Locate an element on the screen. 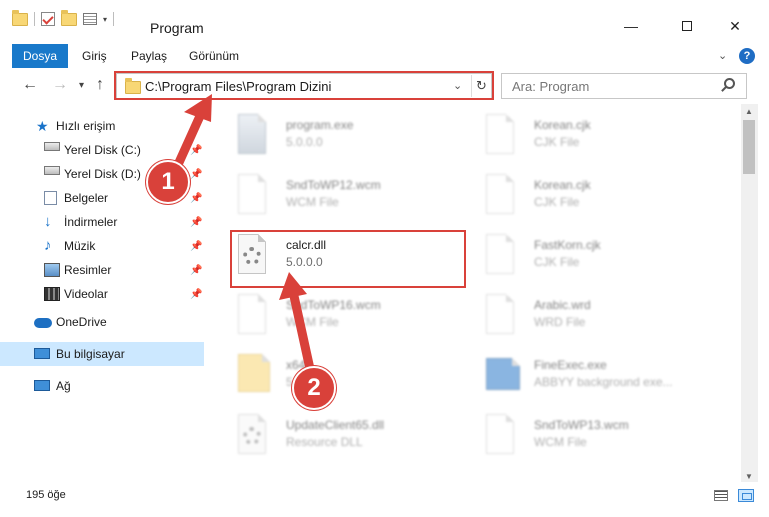 This screenshot has width=769, height=517. customize-toolbar-icon: ▾ is located at coordinates (105, 19).